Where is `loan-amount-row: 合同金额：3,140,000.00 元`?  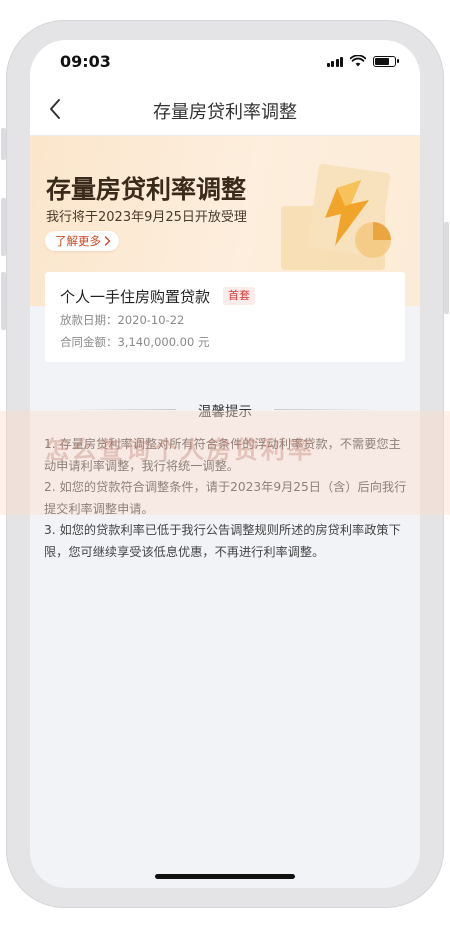
loan-amount-row: 合同金额：3,140,000.00 元 is located at coordinates (134, 342).